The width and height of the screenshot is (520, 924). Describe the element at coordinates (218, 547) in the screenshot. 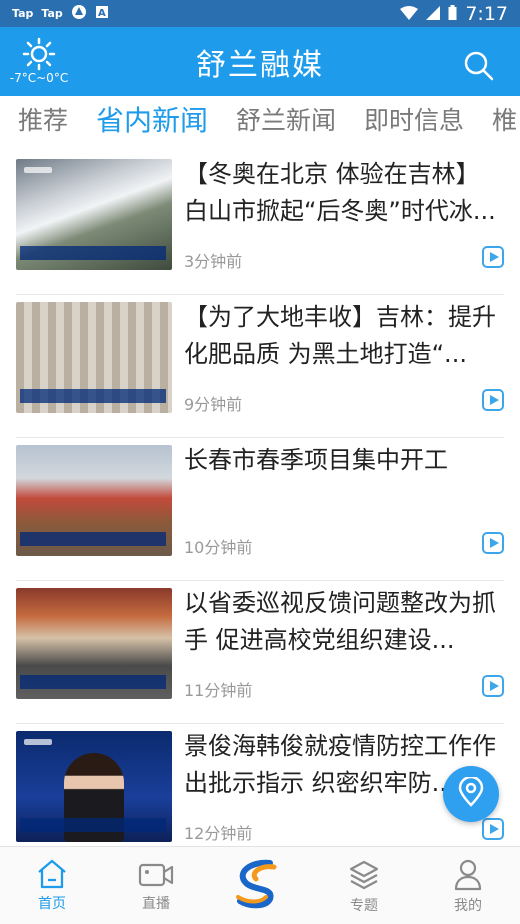

I see `news-time: 10分钟前` at that location.